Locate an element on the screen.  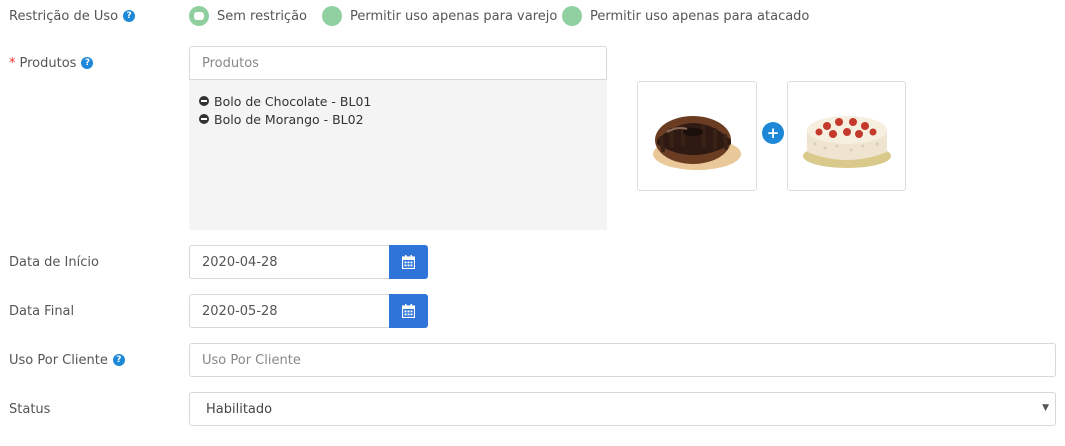
restricao-label: Restrição de Uso ? is located at coordinates (72, 16).